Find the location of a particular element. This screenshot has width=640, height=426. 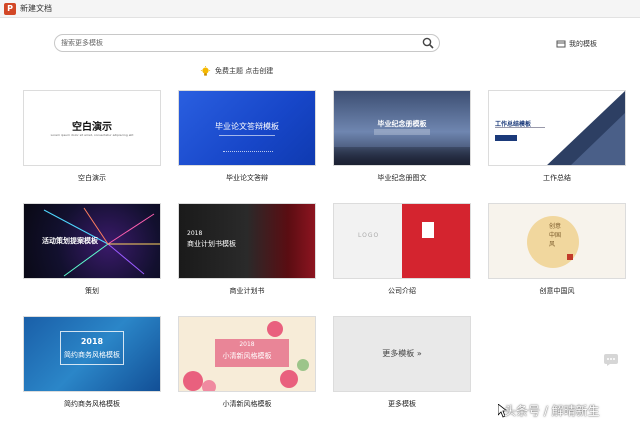

template-card-chinese-style: 创意中国风 创意中国风 is located at coordinates (557, 249).